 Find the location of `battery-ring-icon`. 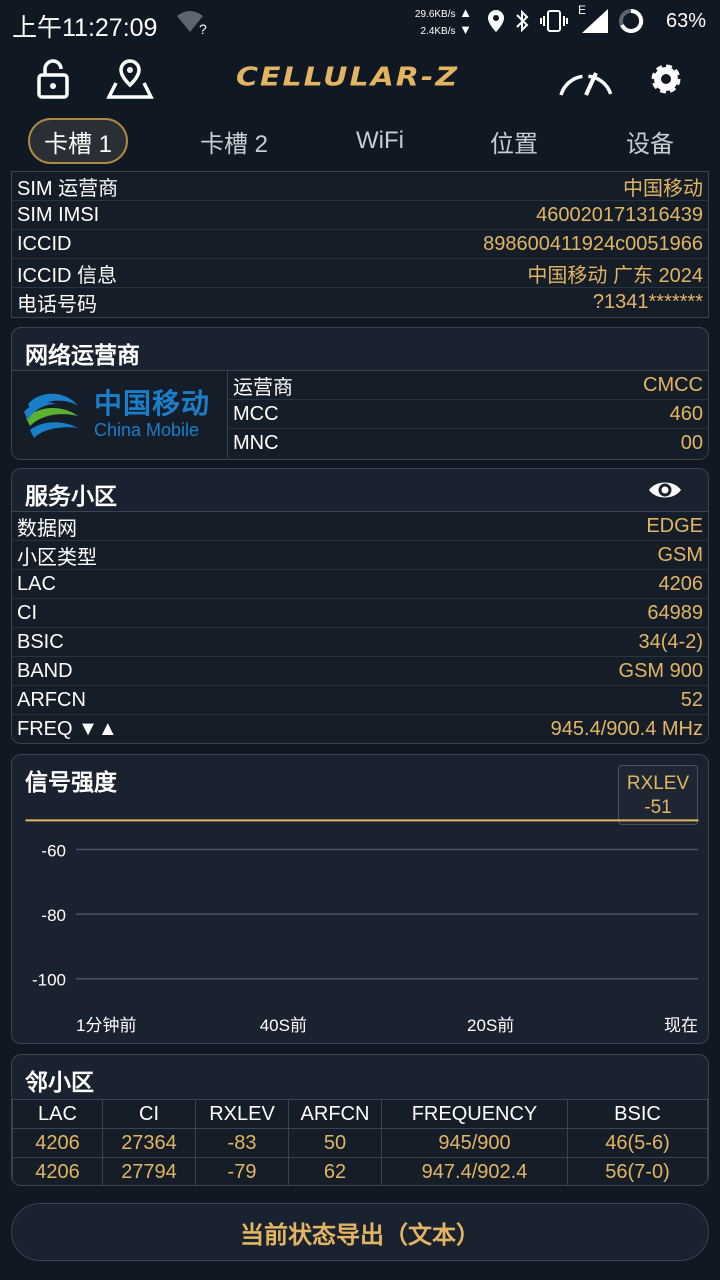

battery-ring-icon is located at coordinates (631, 20).